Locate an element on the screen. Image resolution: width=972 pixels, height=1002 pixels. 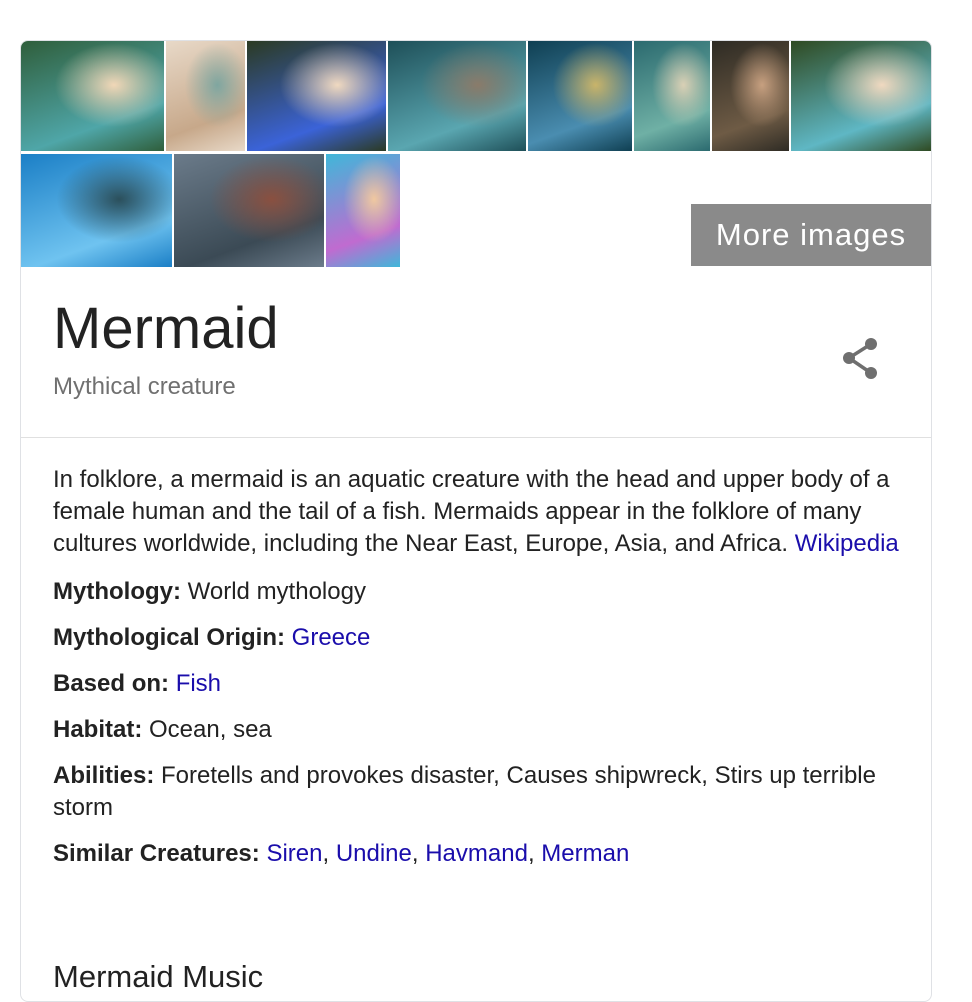
fact-habitat: Habitat: Ocean, sea is located at coordinates (476, 730).